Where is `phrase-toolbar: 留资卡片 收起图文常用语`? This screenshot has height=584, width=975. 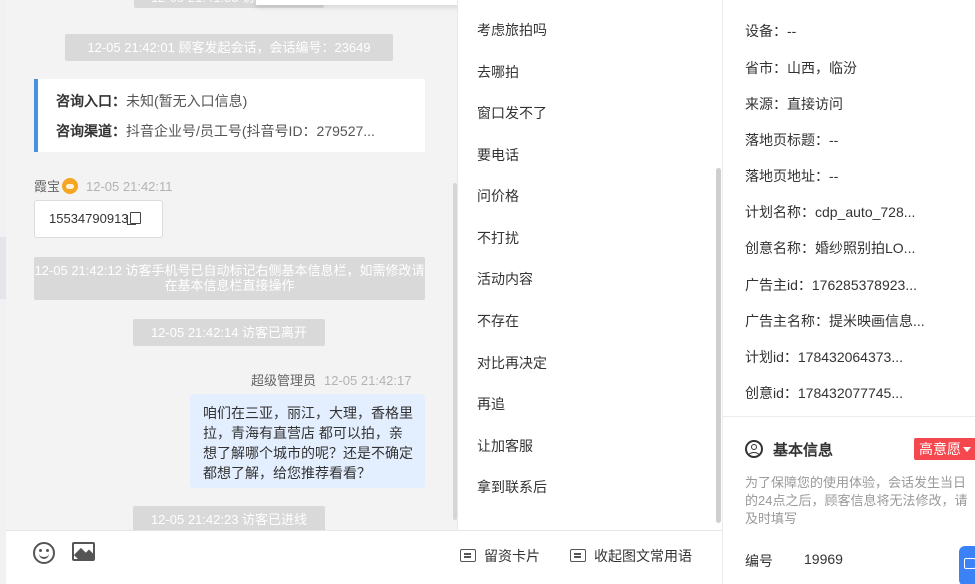 phrase-toolbar: 留资卡片 收起图文常用语 is located at coordinates (590, 557).